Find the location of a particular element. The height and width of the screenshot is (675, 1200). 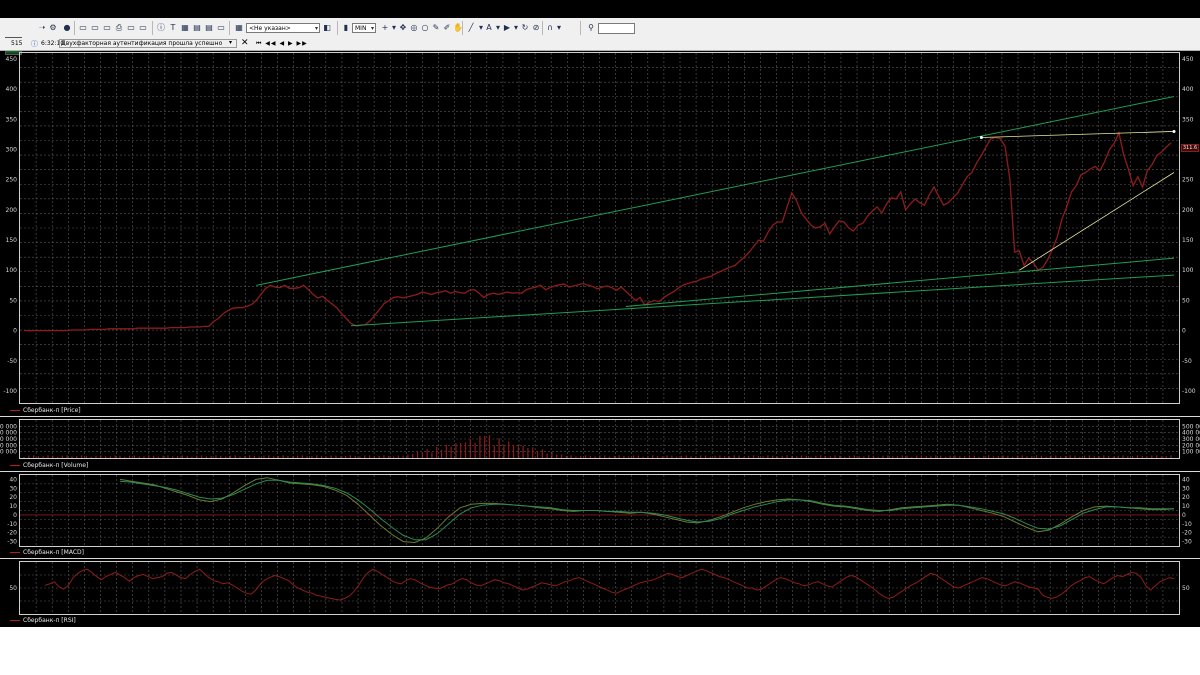

move-icon: ✥ is located at coordinates (403, 27).